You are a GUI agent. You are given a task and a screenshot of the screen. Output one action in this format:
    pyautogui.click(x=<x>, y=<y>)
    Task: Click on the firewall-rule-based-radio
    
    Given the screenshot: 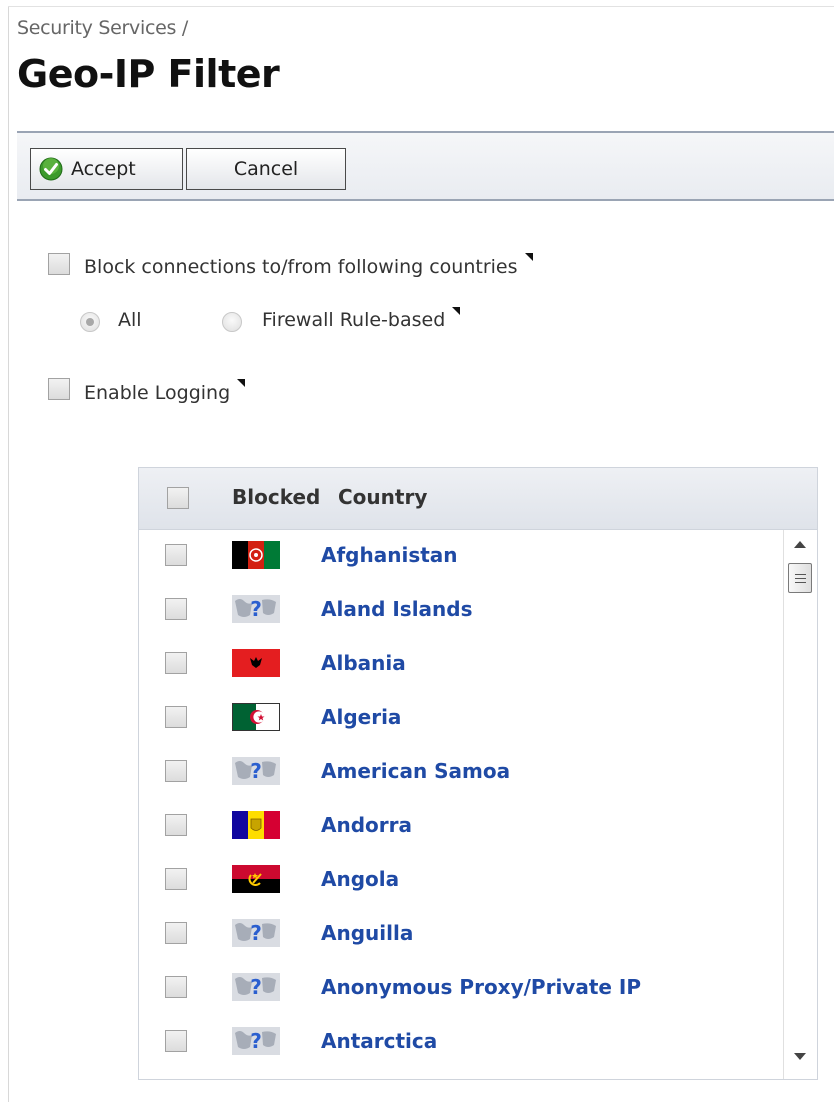 What is the action you would take?
    pyautogui.click(x=232, y=322)
    